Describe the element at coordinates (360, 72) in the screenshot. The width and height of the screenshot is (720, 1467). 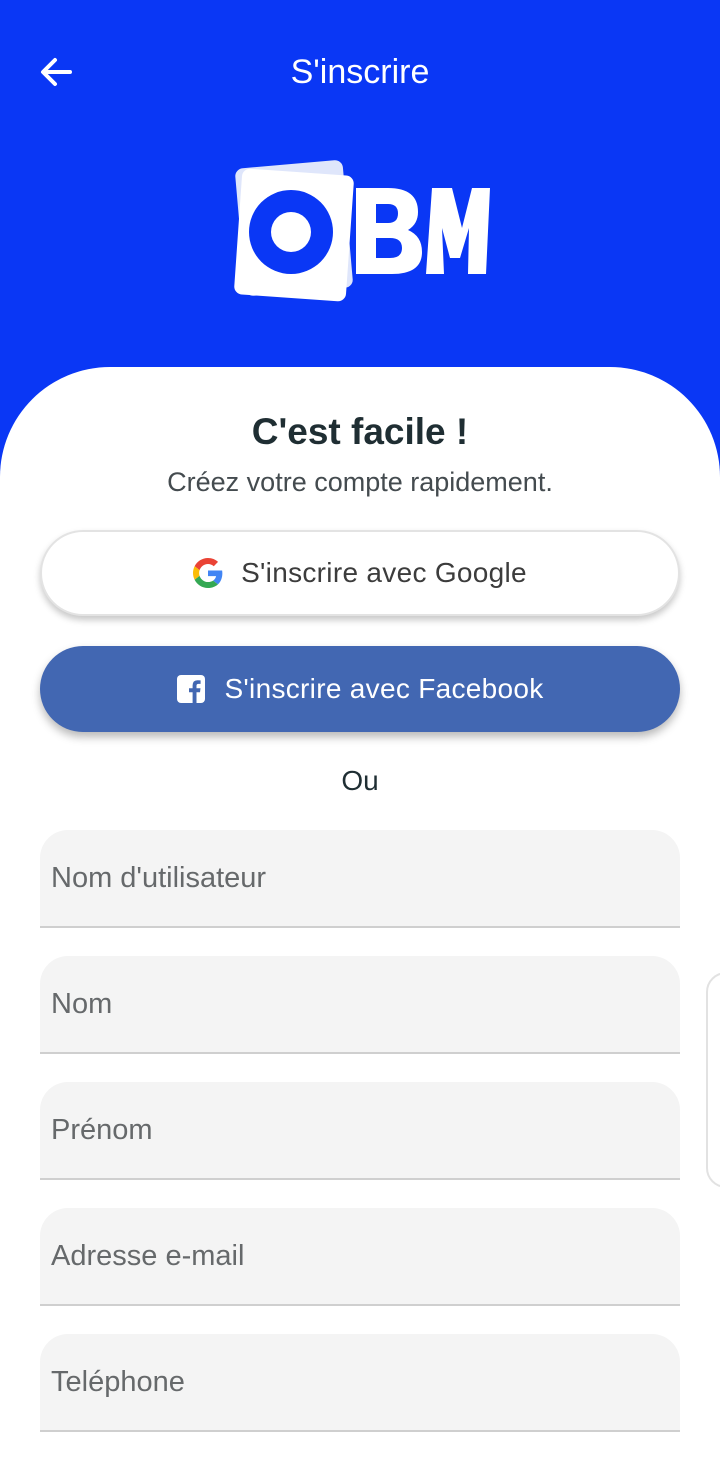
I see `page-title: S'inscrire` at that location.